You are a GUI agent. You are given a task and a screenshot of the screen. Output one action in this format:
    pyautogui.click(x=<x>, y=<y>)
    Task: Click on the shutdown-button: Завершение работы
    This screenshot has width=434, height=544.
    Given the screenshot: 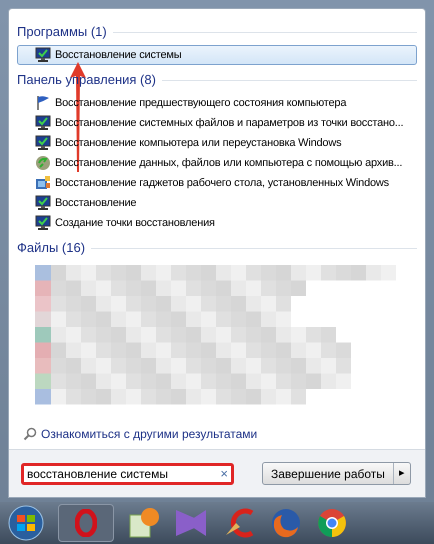 What is the action you would take?
    pyautogui.click(x=328, y=473)
    